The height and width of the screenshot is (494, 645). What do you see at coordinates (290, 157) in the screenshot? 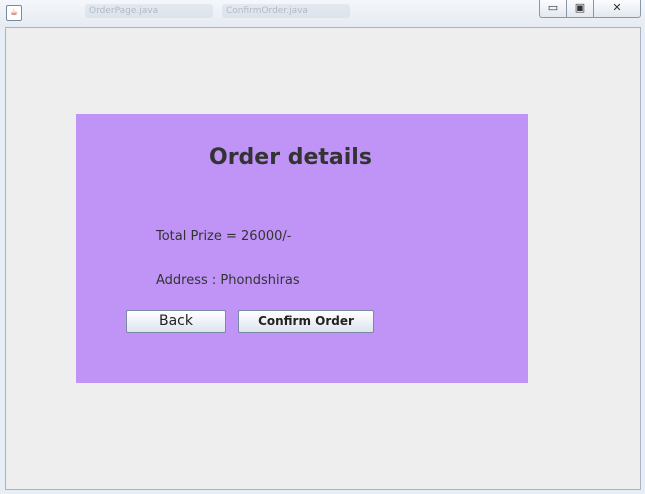
I see `page-title: Order details` at bounding box center [290, 157].